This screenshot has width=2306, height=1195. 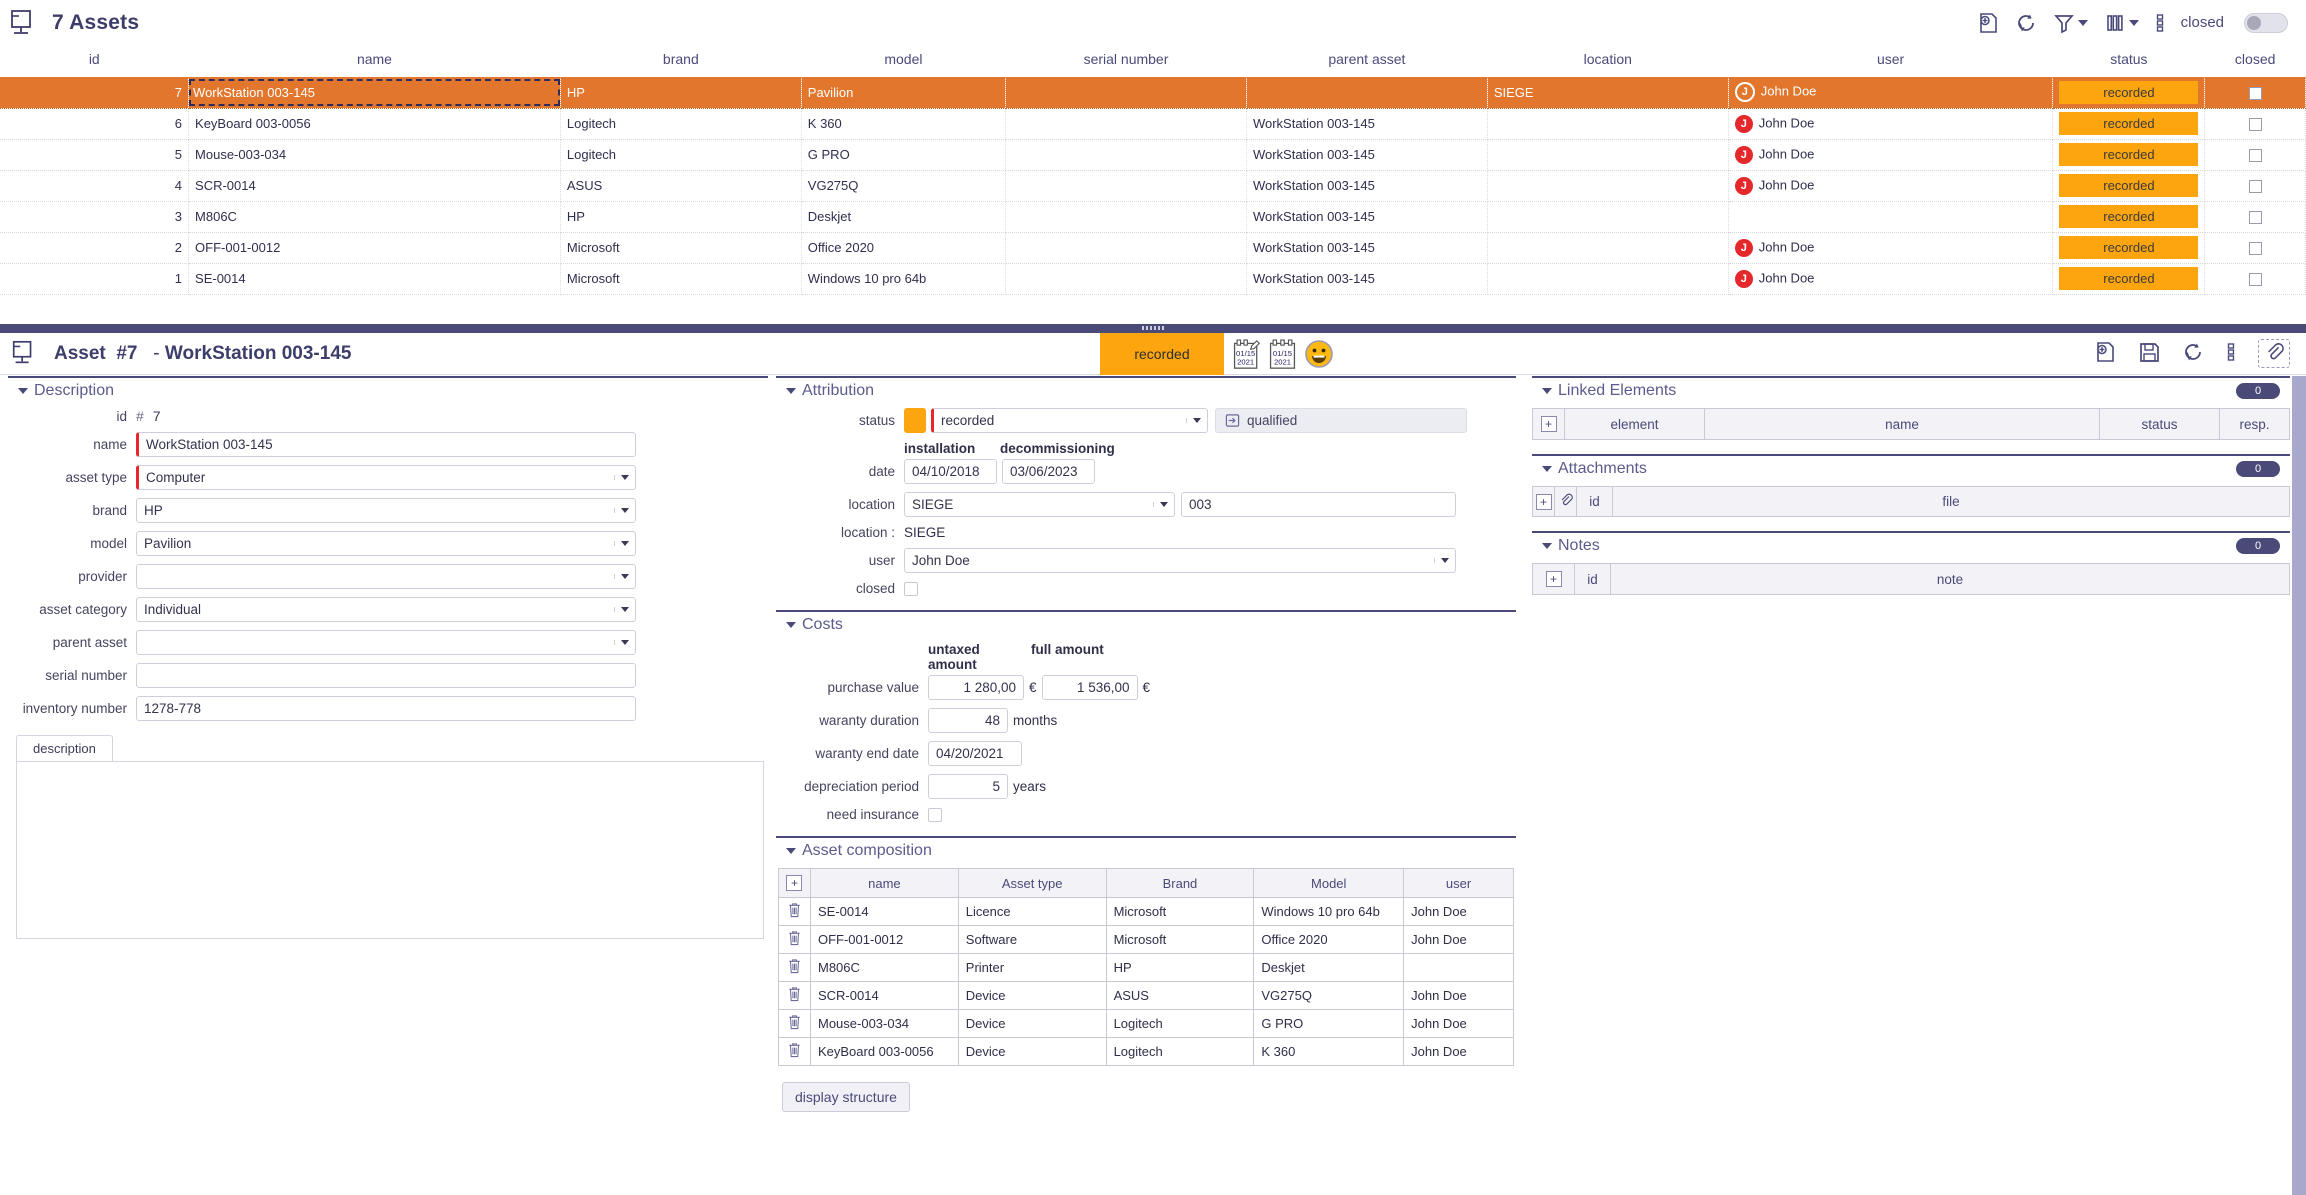 I want to click on tab-description: description, so click(x=64, y=748).